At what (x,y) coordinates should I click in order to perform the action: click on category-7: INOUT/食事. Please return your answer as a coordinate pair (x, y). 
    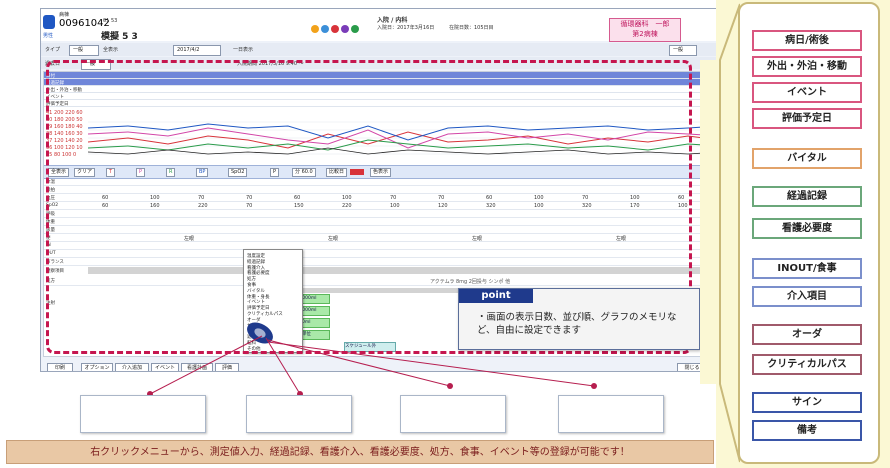
    Looking at the image, I should click on (807, 268).